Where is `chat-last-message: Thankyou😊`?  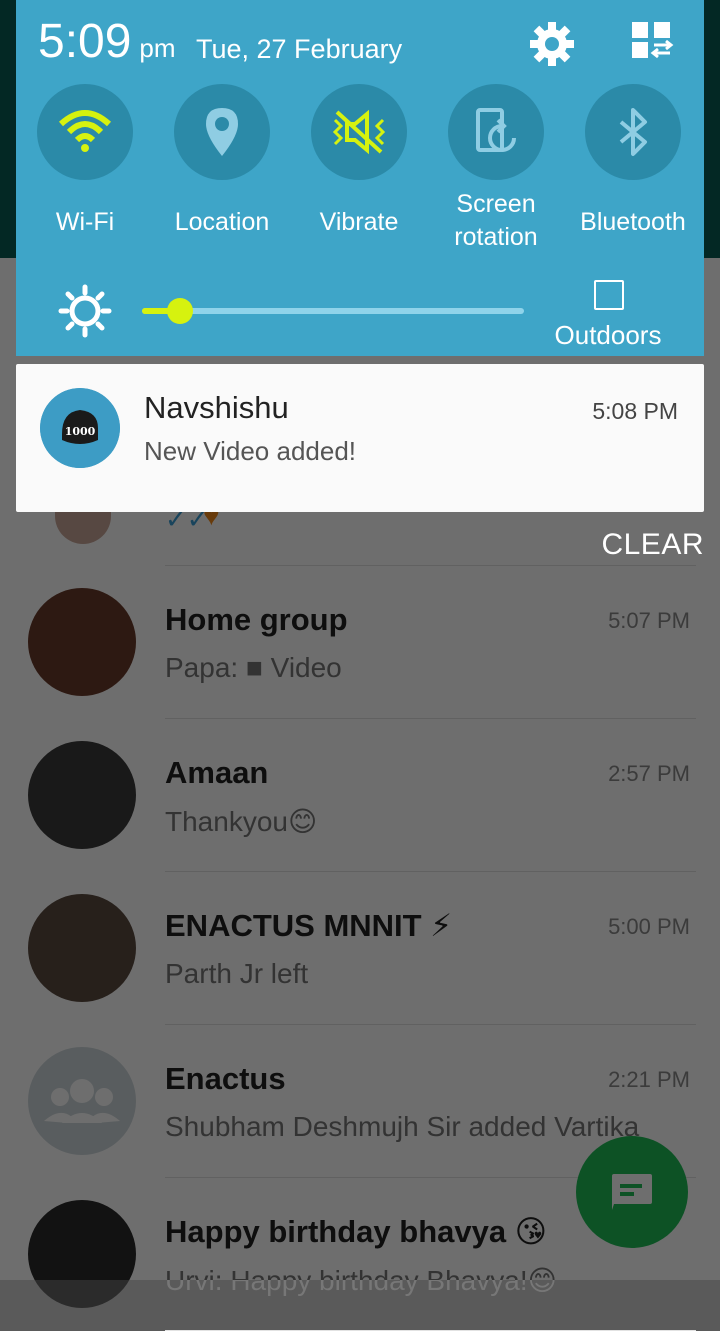
chat-last-message: Thankyou😊 is located at coordinates (241, 821).